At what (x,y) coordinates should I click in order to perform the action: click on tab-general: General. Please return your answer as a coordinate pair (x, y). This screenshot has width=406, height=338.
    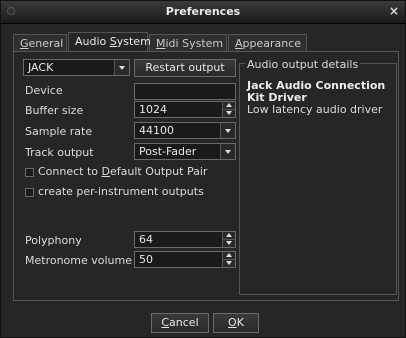
    Looking at the image, I should click on (40, 42).